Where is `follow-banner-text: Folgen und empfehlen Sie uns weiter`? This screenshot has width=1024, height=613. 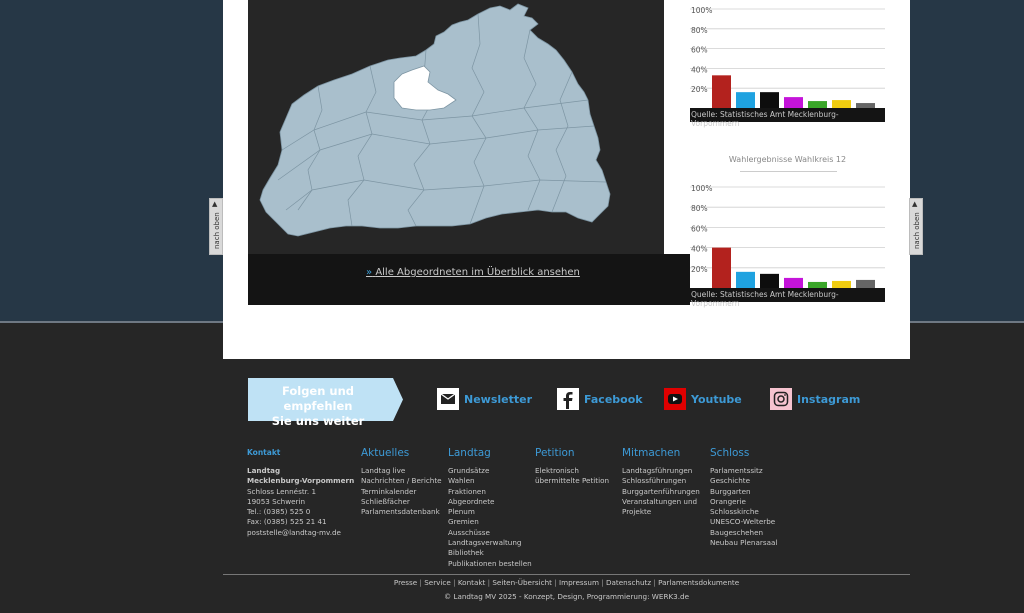 follow-banner-text: Folgen und empfehlen Sie uns weiter is located at coordinates (318, 406).